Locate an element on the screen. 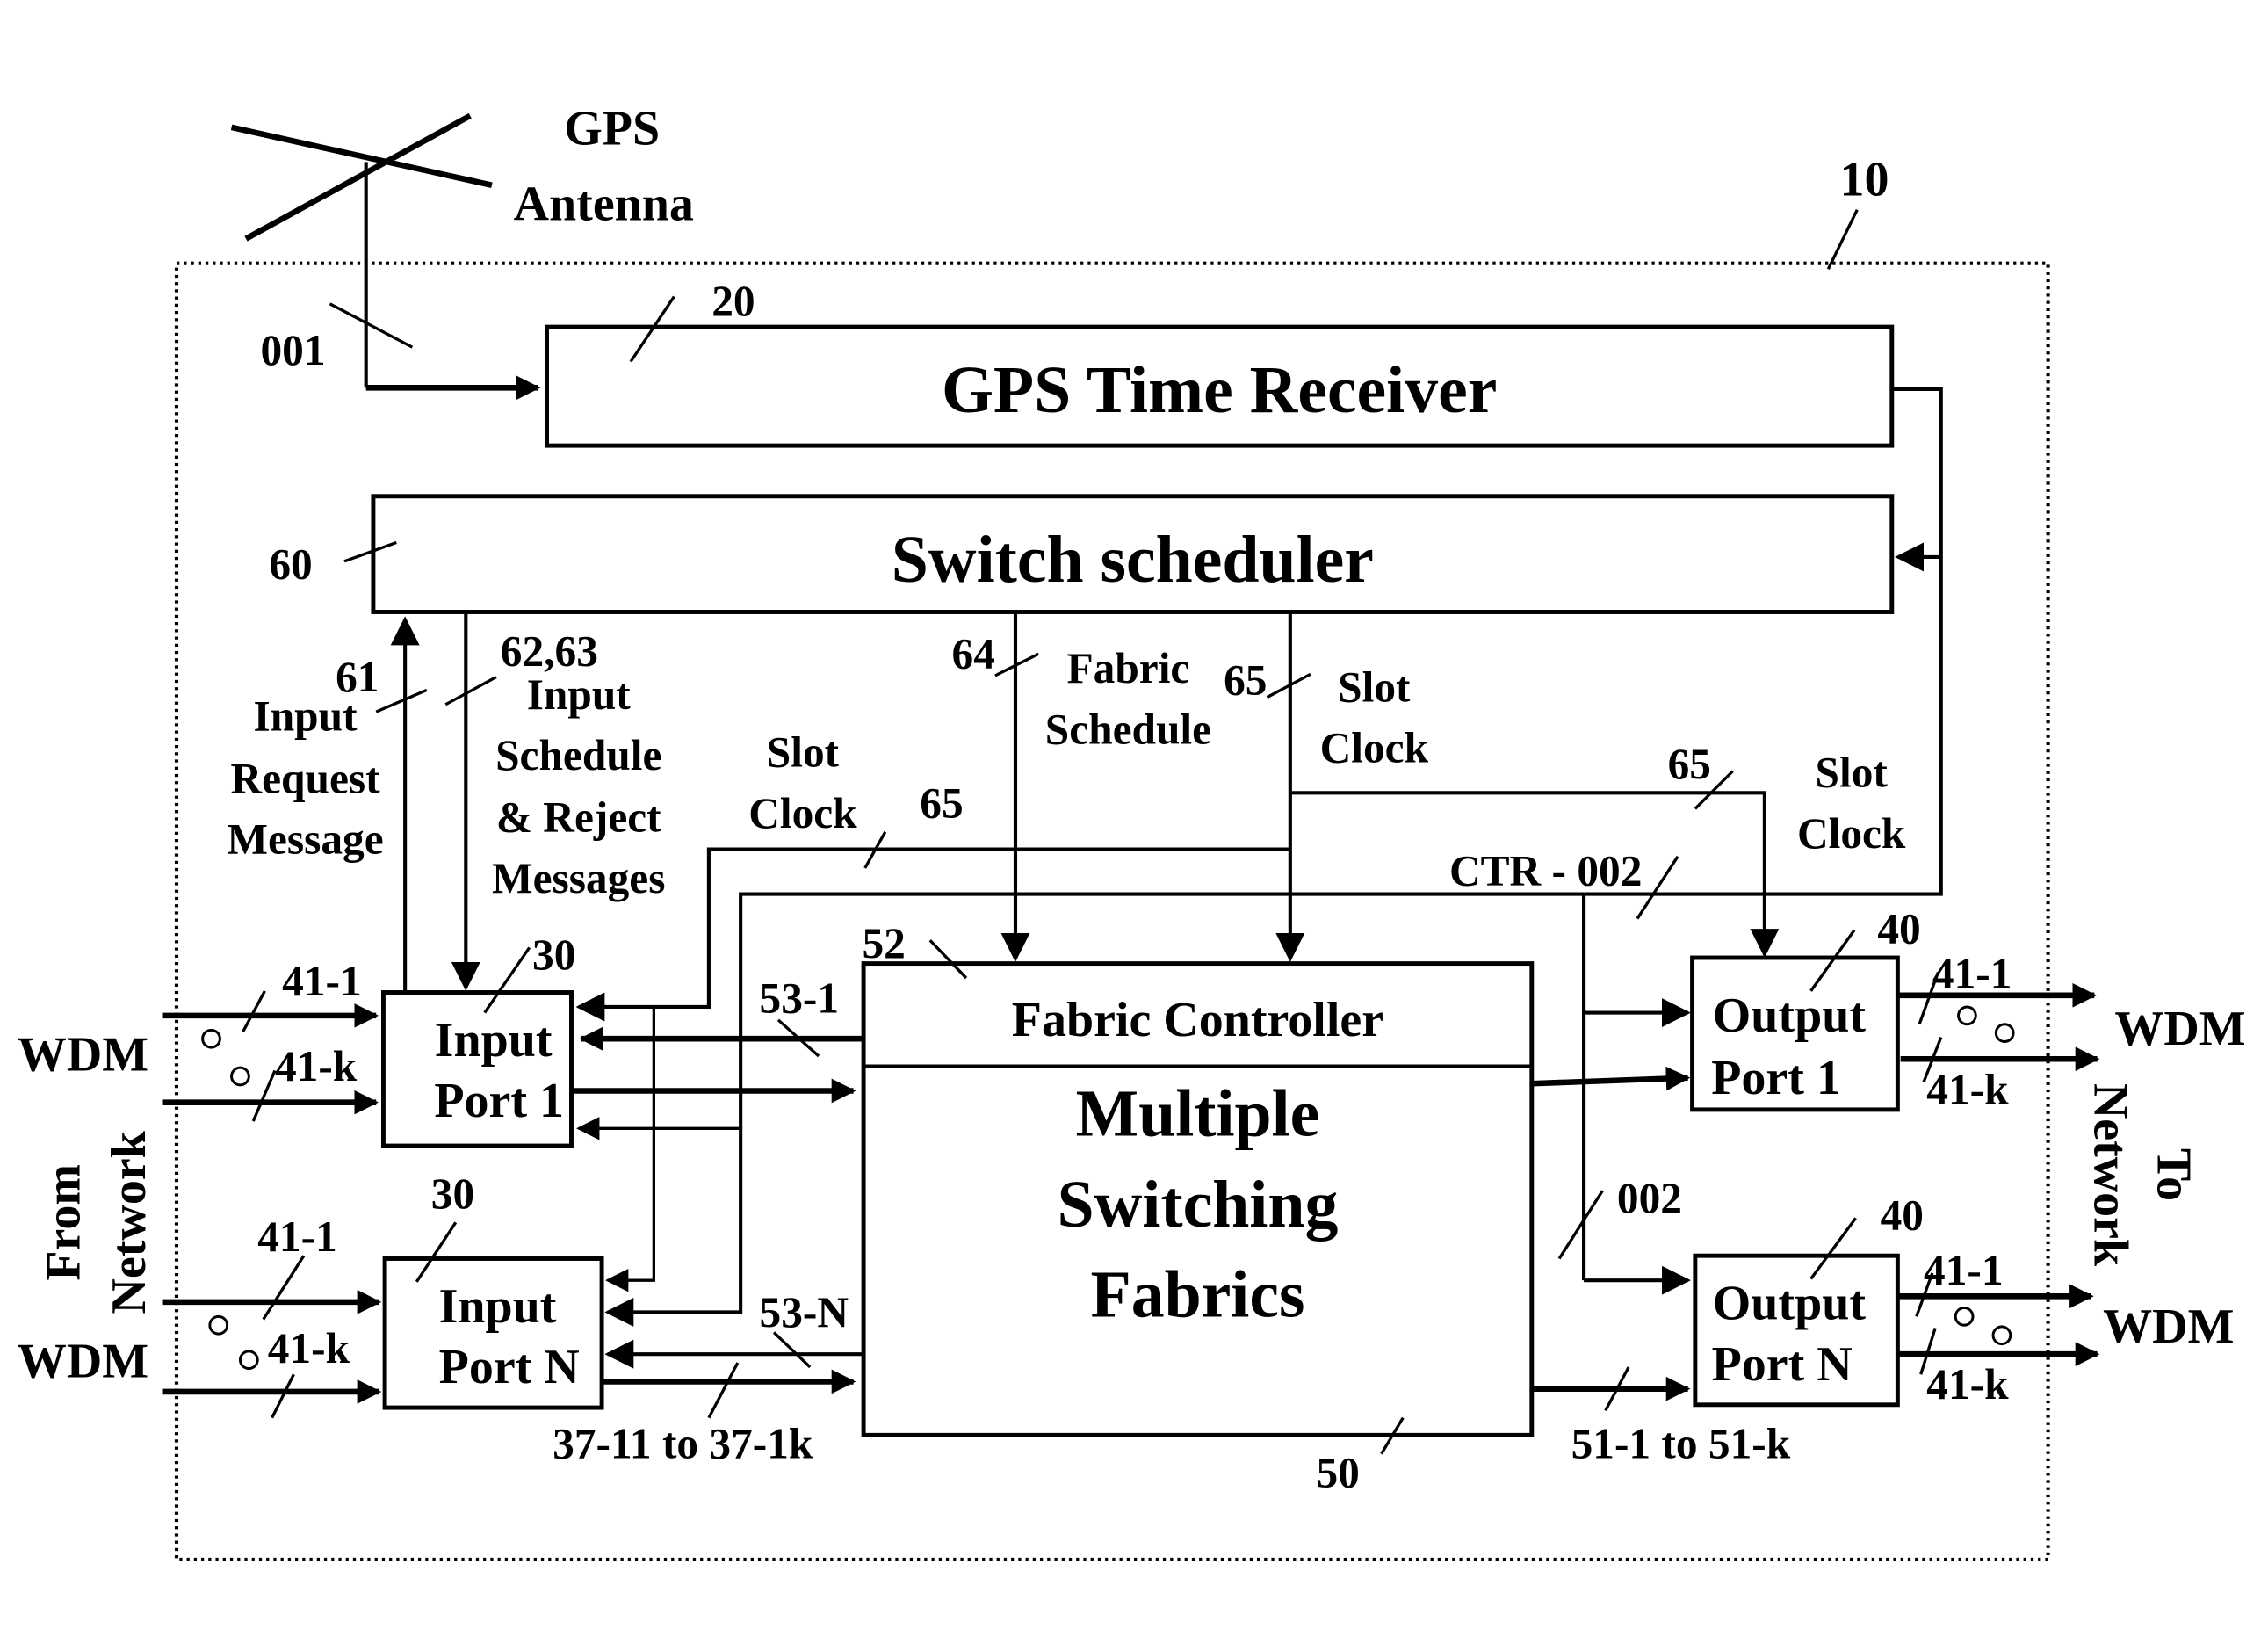 The height and width of the screenshot is (1629, 2268). system-ref-leader is located at coordinates (1843, 240).